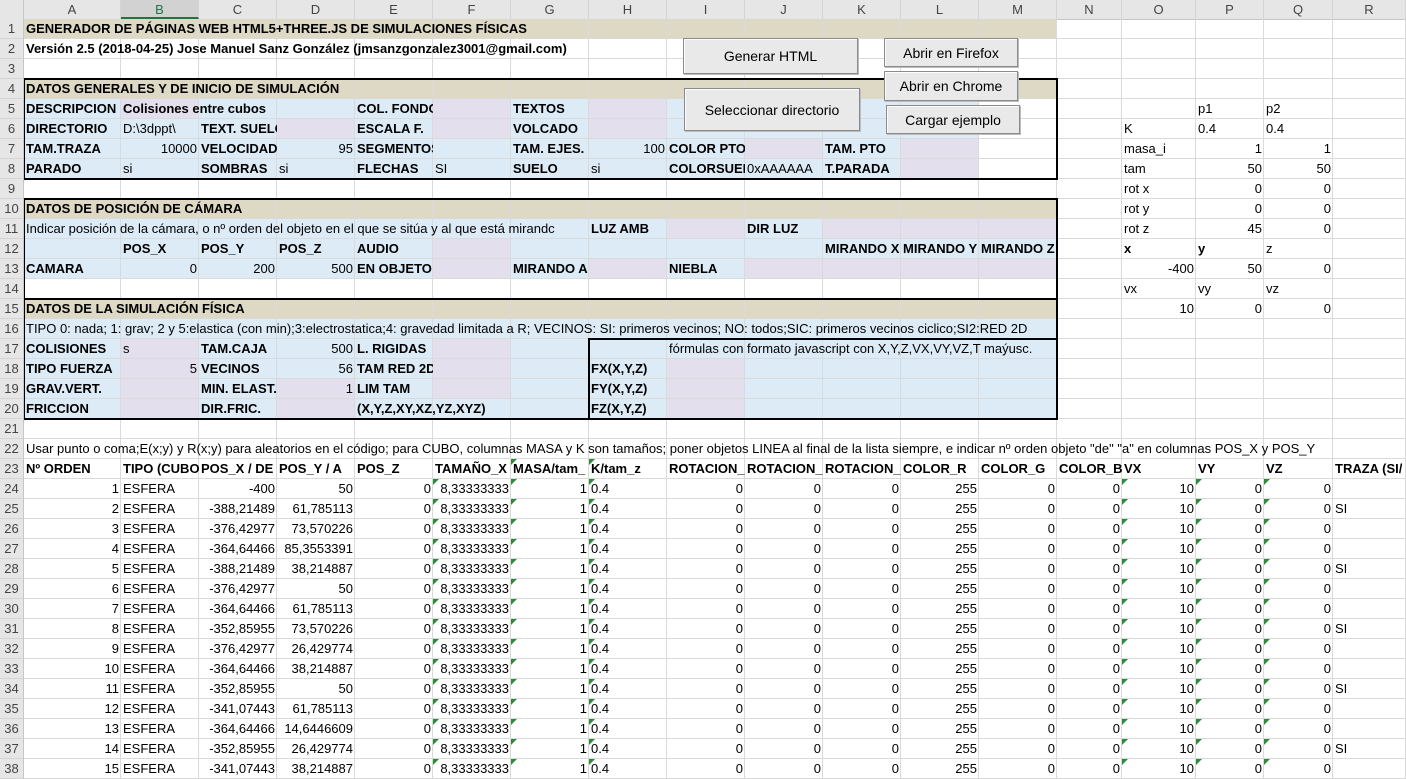 The height and width of the screenshot is (779, 1406). What do you see at coordinates (1369, 749) in the screenshot?
I see `table-cell: SI` at bounding box center [1369, 749].